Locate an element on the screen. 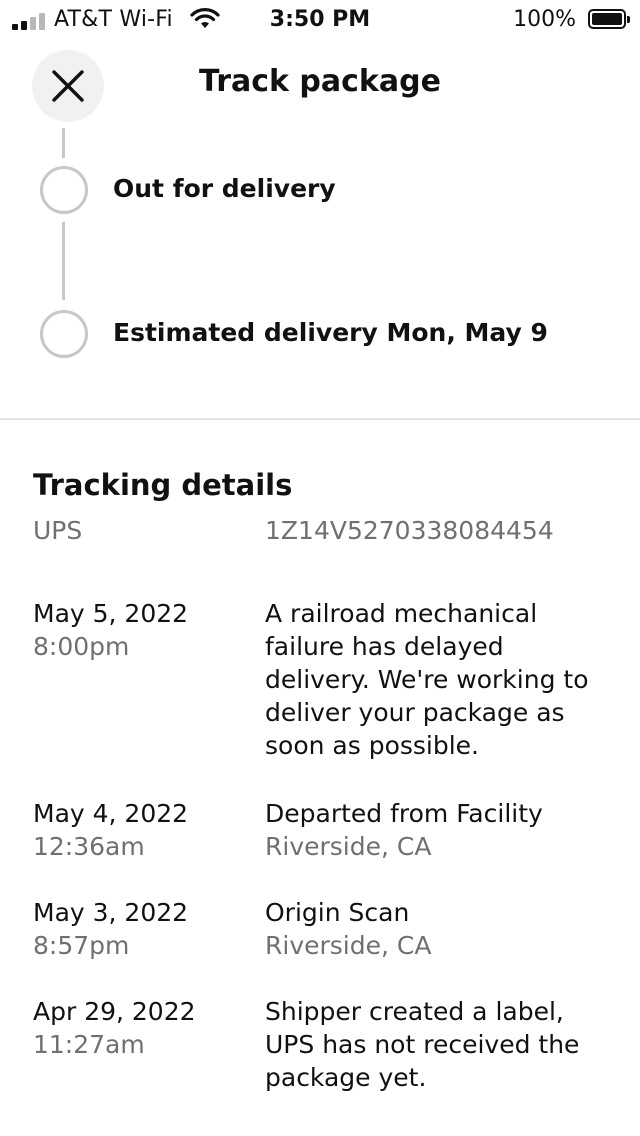  timeline-step-out-for-delivery: Out for delivery is located at coordinates (224, 188).